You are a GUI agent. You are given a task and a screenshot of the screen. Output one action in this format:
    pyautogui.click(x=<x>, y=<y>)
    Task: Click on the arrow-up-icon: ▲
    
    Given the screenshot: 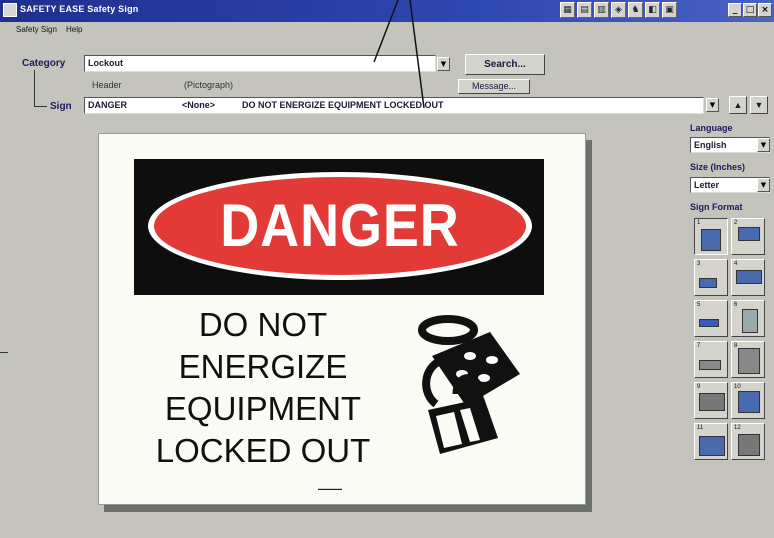 What is the action you would take?
    pyautogui.click(x=738, y=105)
    